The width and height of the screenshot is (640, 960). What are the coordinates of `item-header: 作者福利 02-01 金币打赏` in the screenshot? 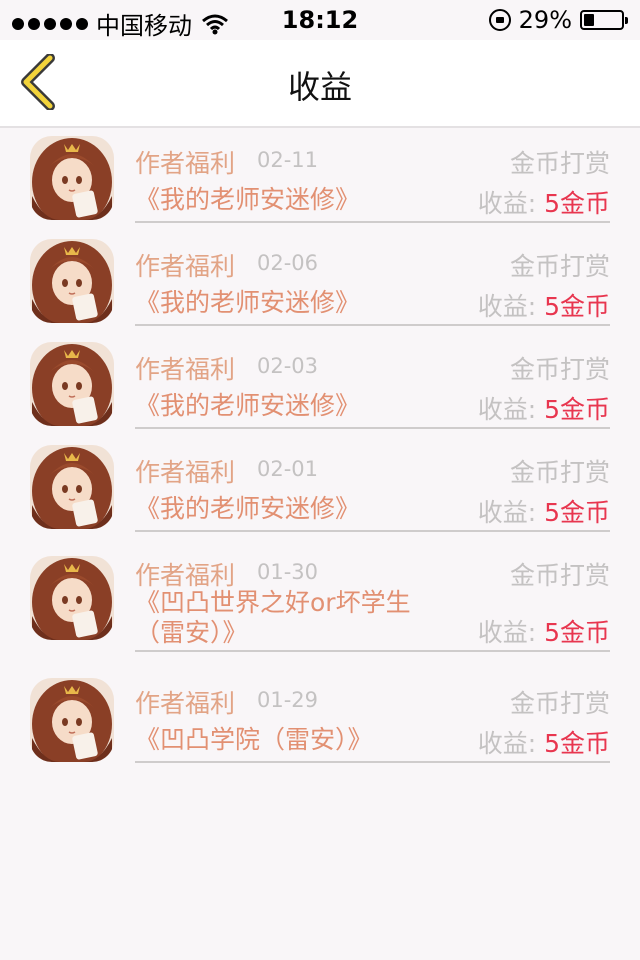 It's located at (372, 467).